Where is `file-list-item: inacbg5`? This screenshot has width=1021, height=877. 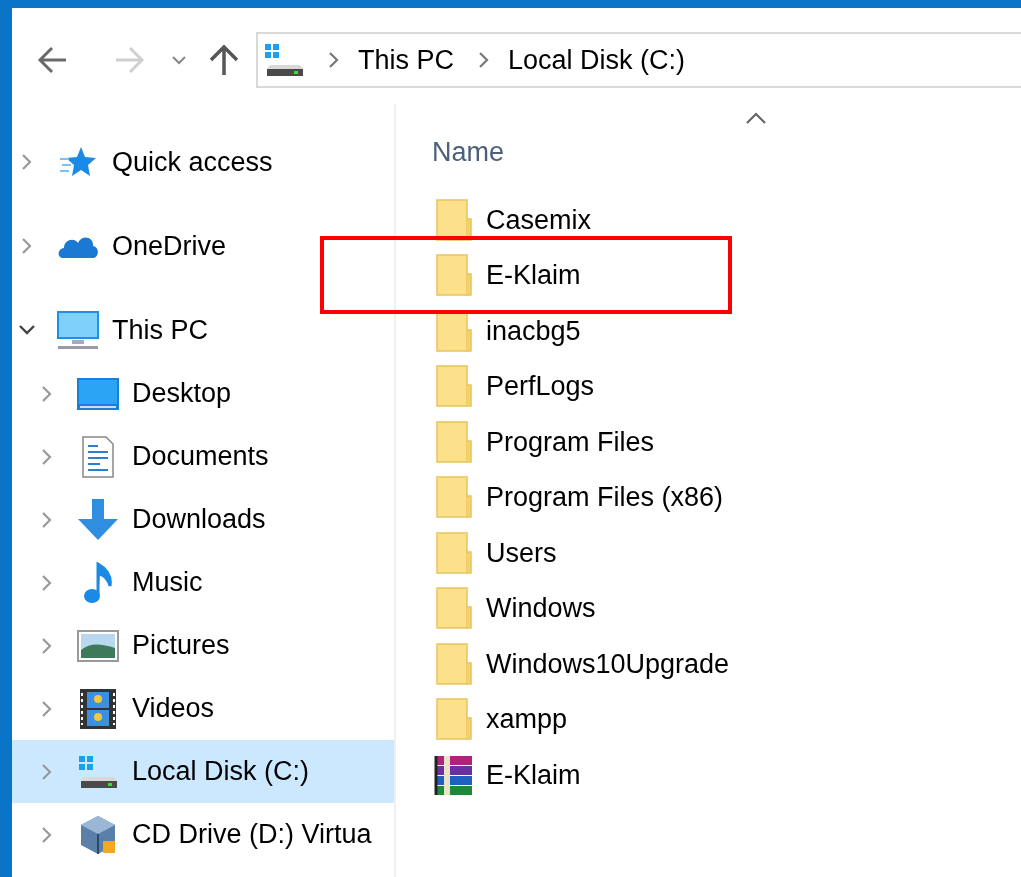
file-list-item: inacbg5 is located at coordinates (712, 331).